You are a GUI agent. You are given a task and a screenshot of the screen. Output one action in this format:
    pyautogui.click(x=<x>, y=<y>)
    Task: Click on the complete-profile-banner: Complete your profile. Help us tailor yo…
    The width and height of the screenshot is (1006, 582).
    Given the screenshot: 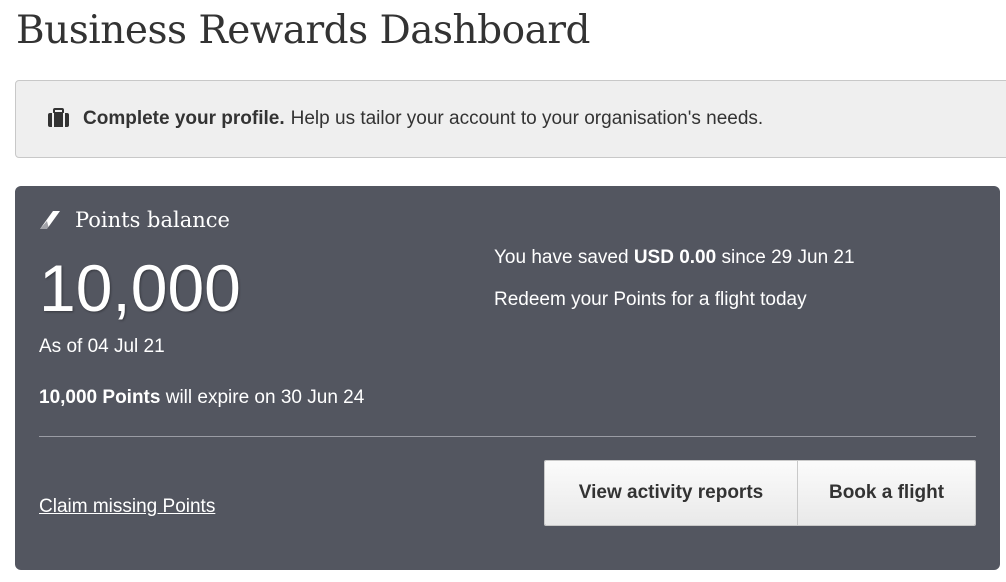 What is the action you would take?
    pyautogui.click(x=510, y=119)
    